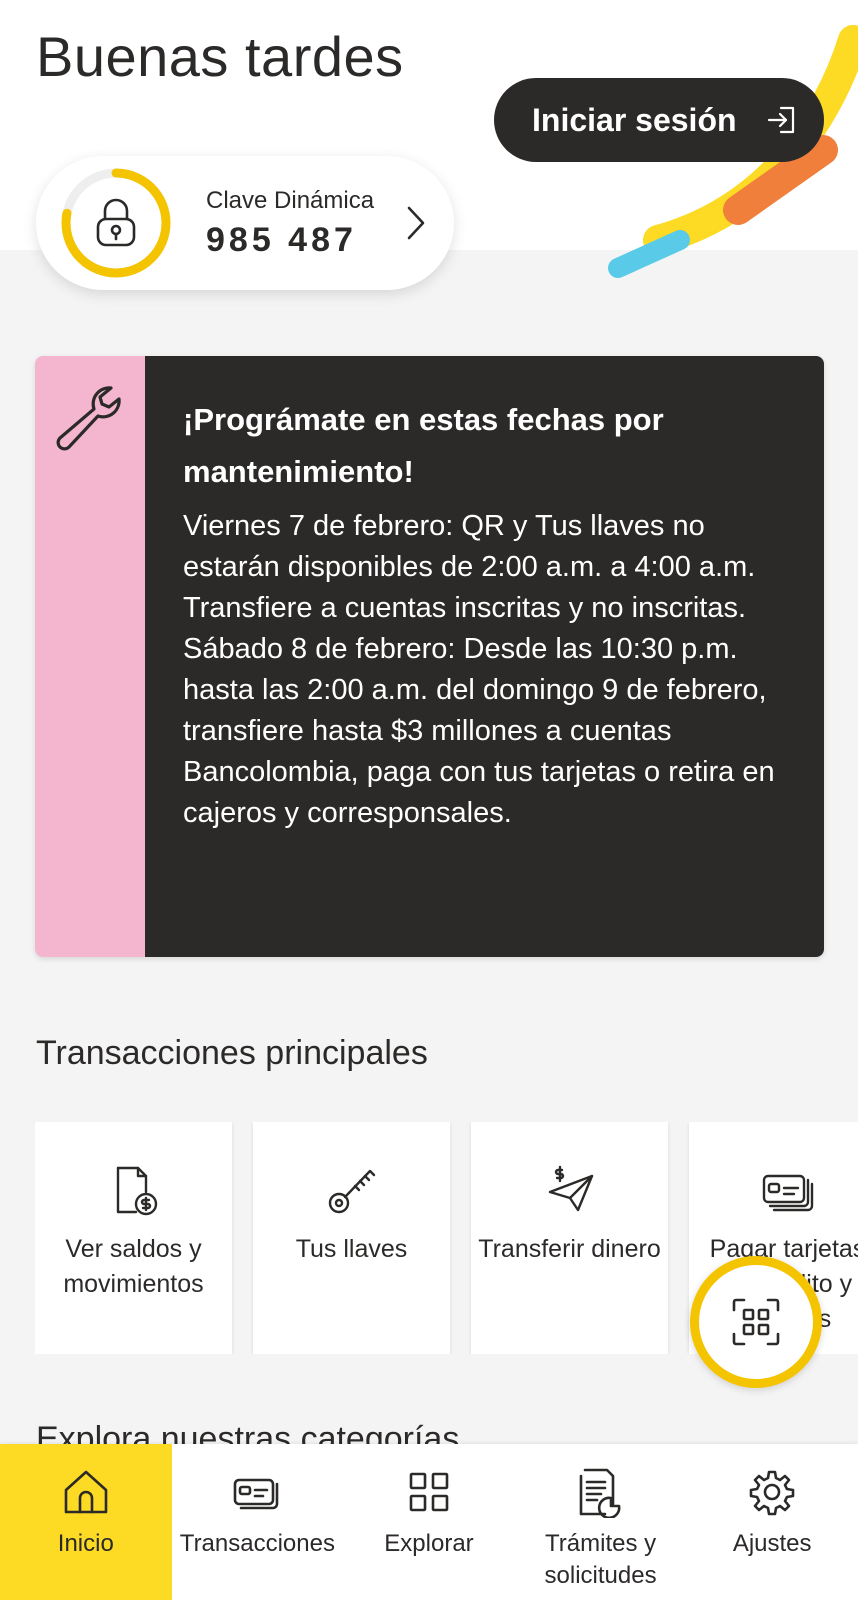  I want to click on key-icon, so click(351, 1191).